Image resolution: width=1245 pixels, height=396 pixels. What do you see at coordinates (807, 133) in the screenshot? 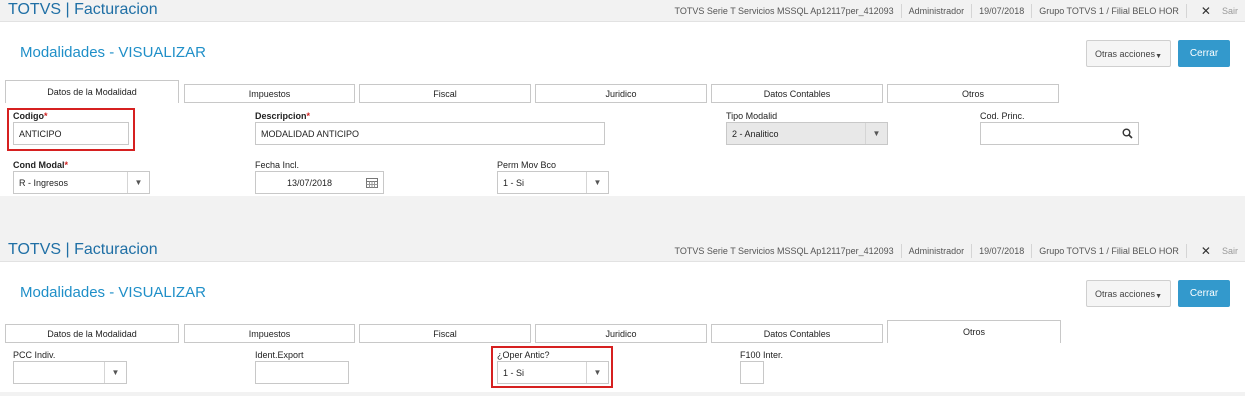
I see `tipo-modalid-select: 2 - Analitico ▼` at bounding box center [807, 133].